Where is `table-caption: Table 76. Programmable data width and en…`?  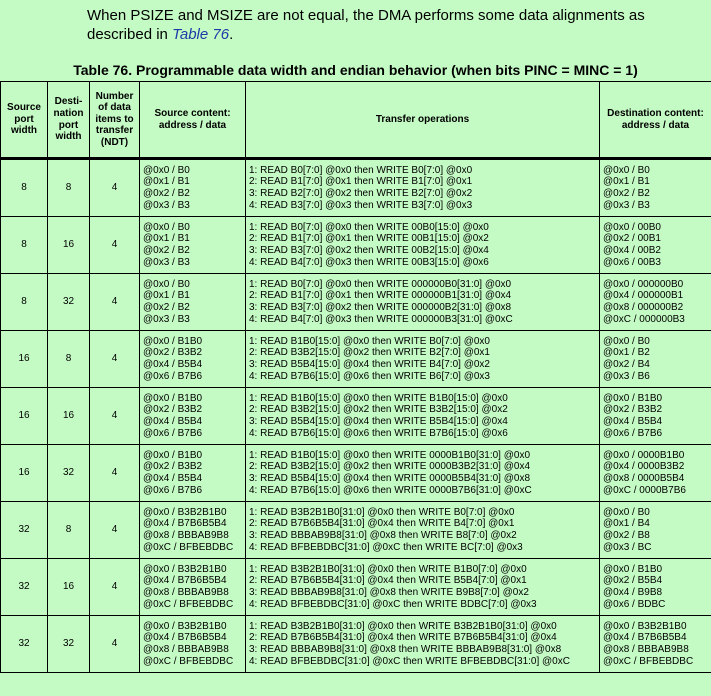
table-caption: Table 76. Programmable data width and en… is located at coordinates (355, 70).